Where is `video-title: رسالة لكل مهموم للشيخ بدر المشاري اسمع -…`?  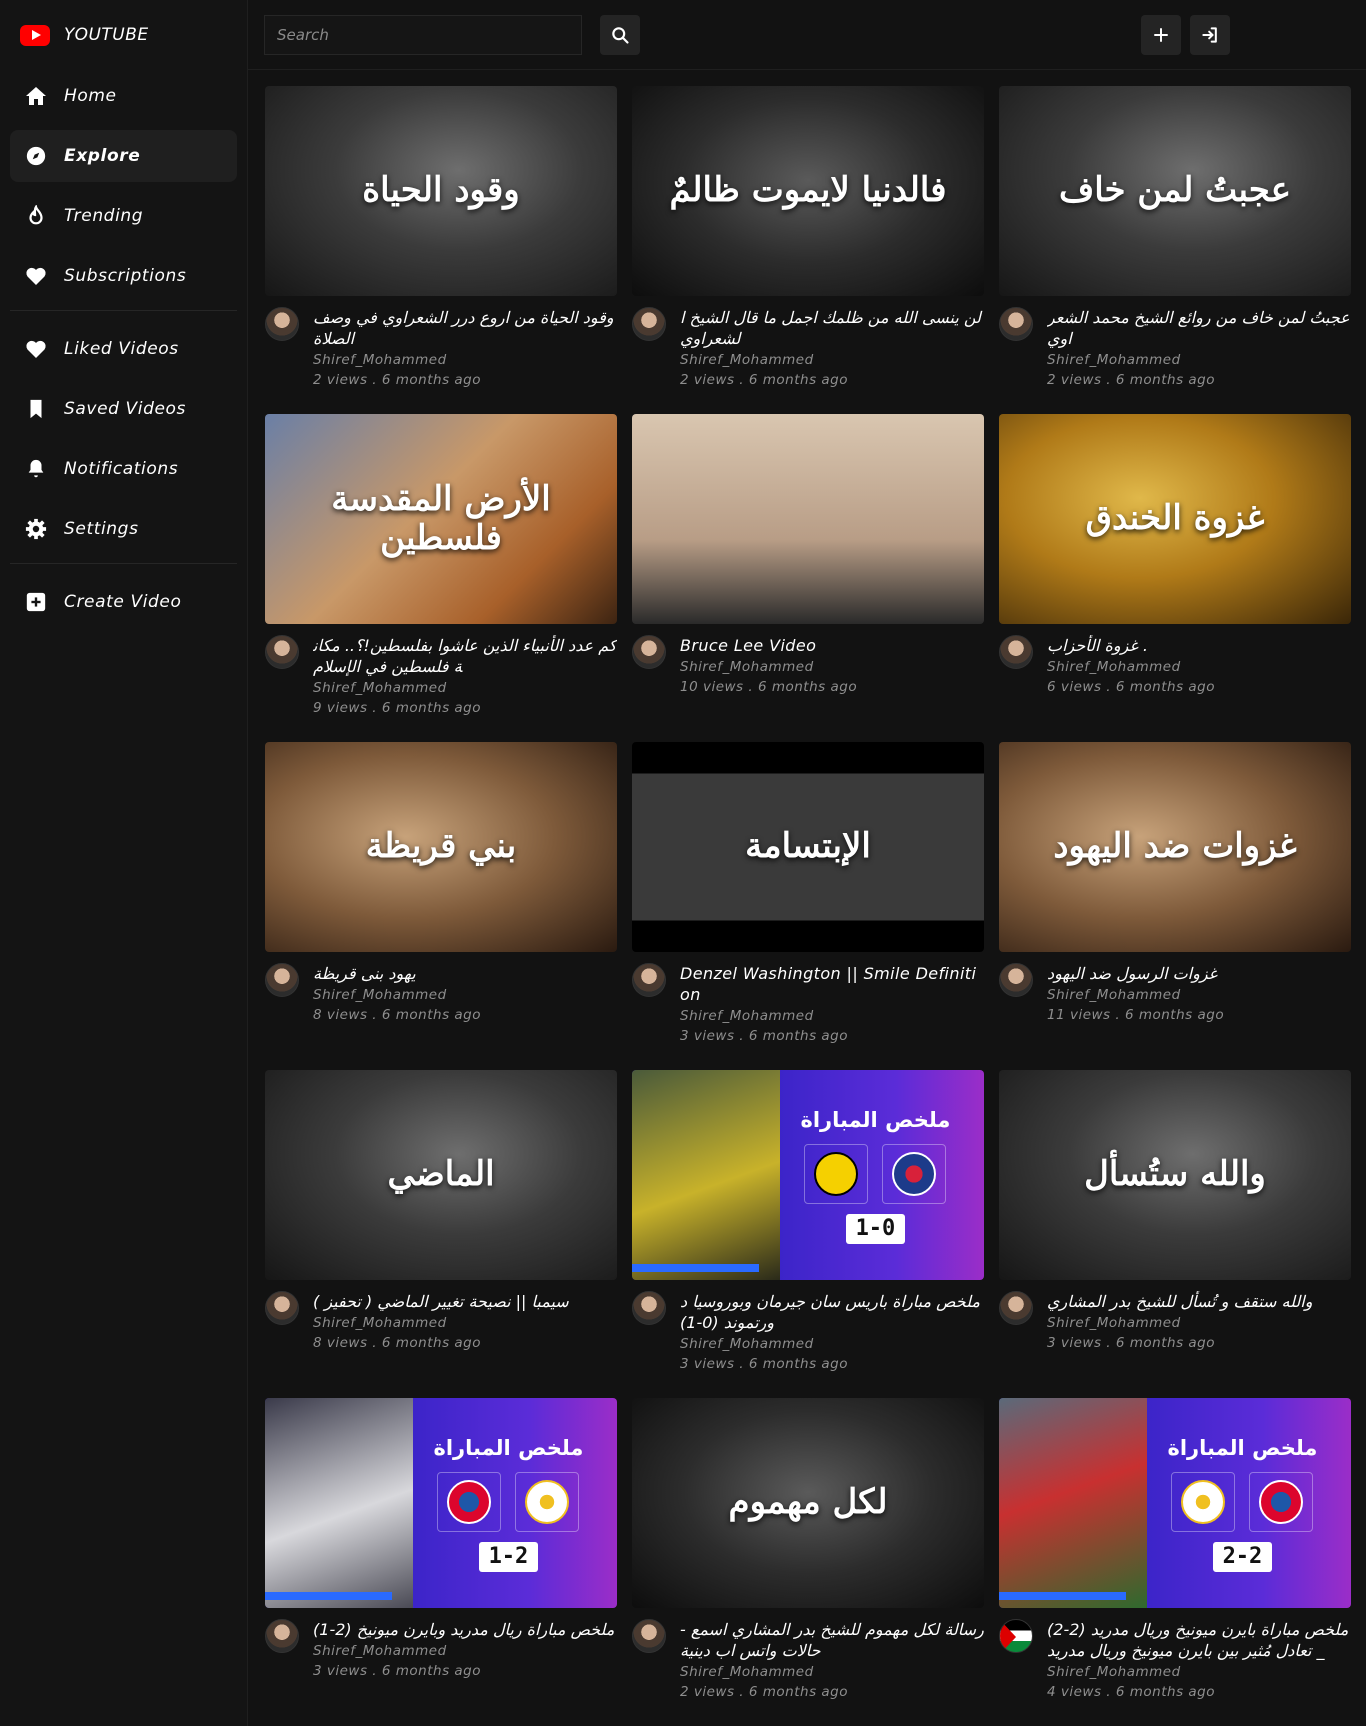
video-title: رسالة لكل مهموم للشيخ بدر المشاري اسمع -… is located at coordinates (832, 1640).